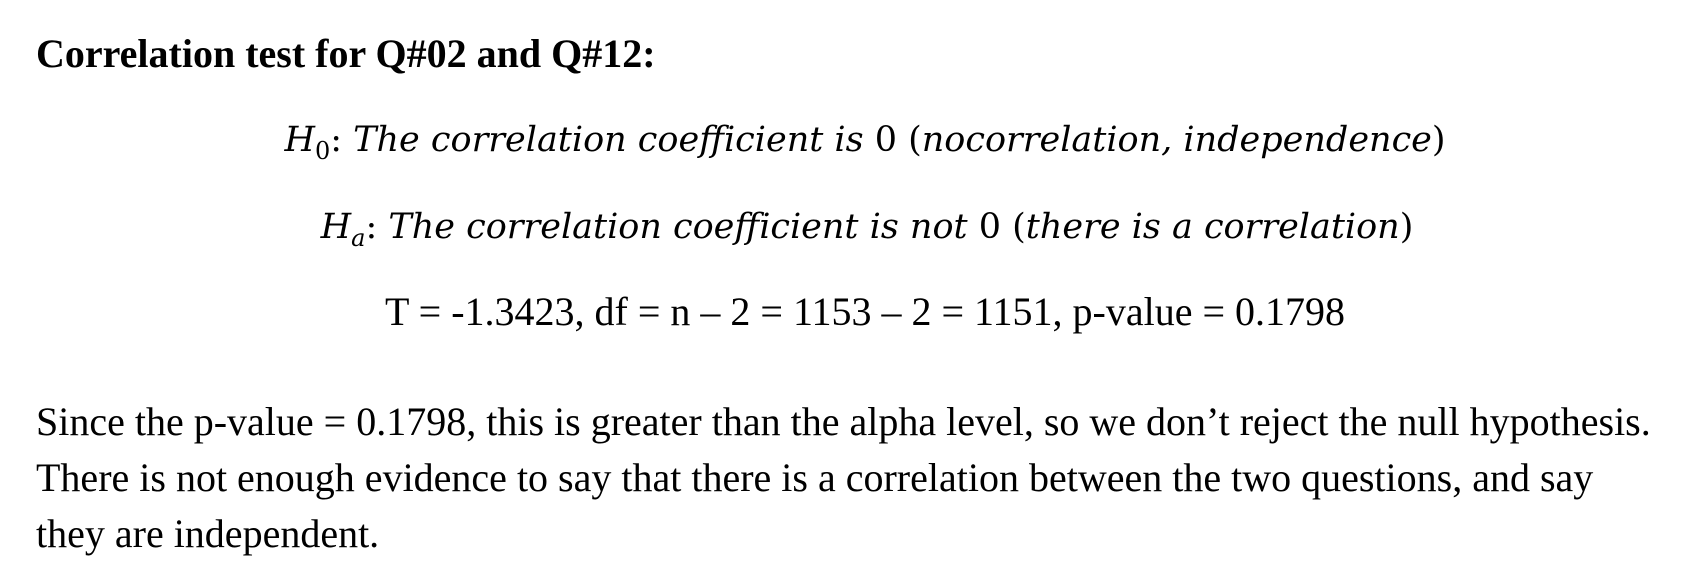 This screenshot has width=1690, height=588. What do you see at coordinates (299, 140) in the screenshot?
I see `h0-symbol: H` at bounding box center [299, 140].